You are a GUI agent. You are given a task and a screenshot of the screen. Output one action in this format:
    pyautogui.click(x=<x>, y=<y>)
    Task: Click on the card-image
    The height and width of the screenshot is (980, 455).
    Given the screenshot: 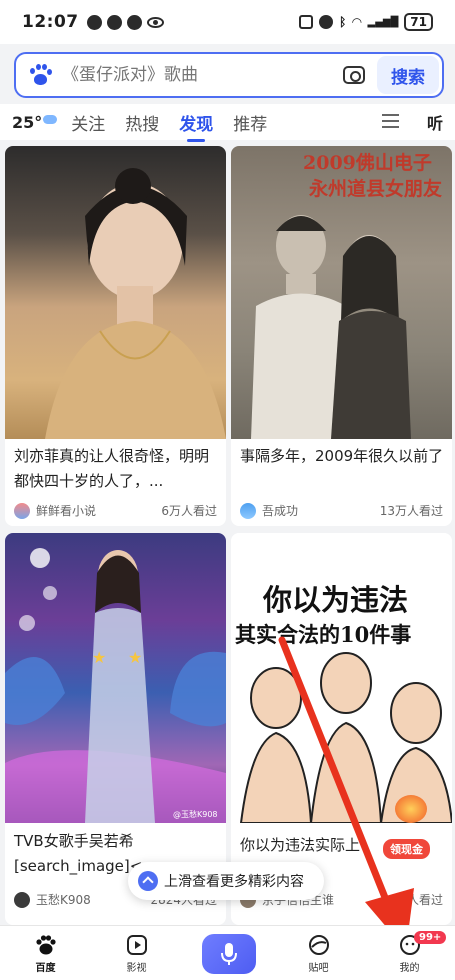 What is the action you would take?
    pyautogui.click(x=115, y=292)
    